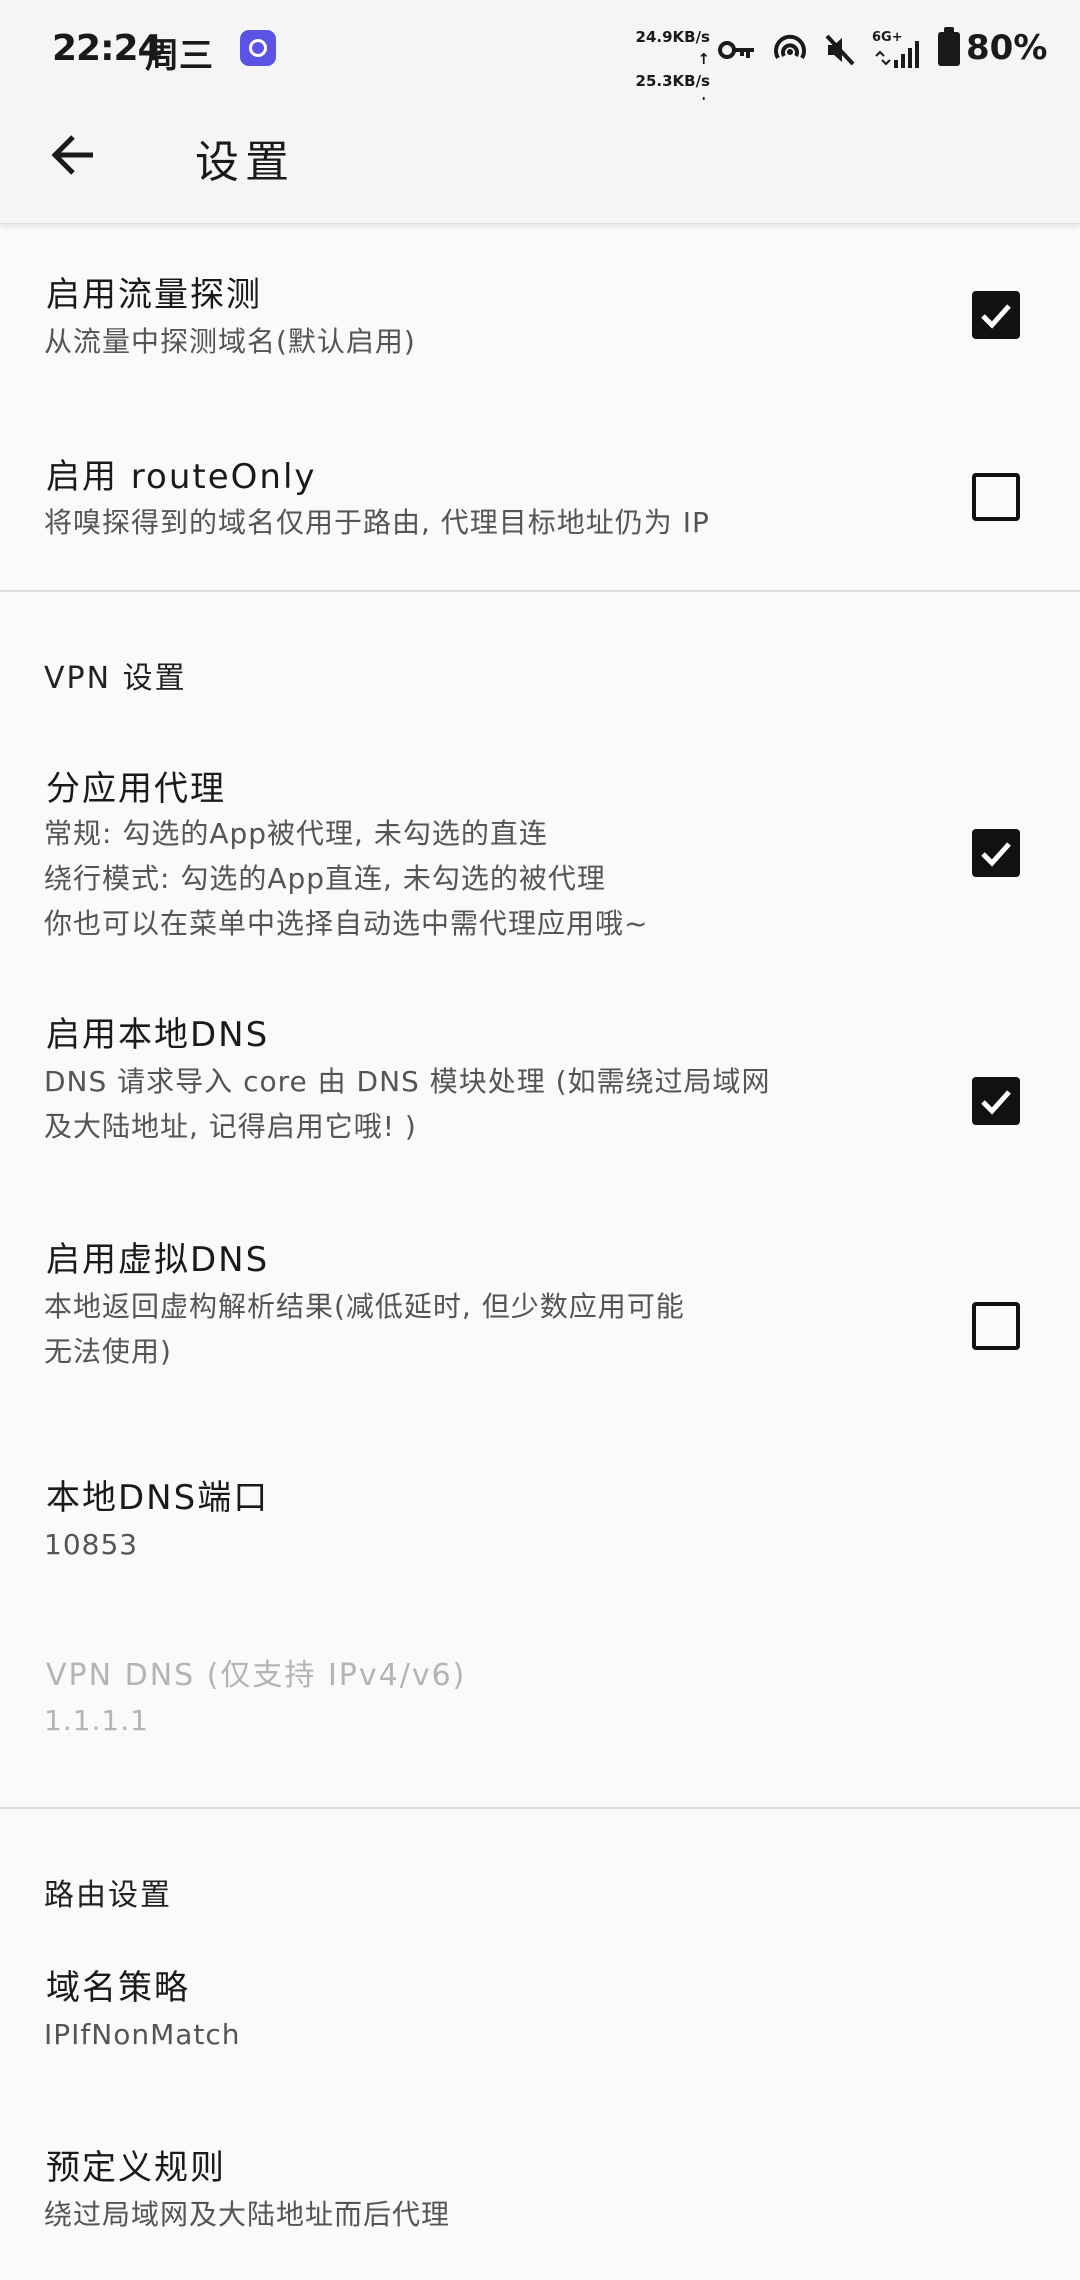 Image resolution: width=1080 pixels, height=2280 pixels. Describe the element at coordinates (996, 1326) in the screenshot. I see `checkbox-fake-dns` at that location.